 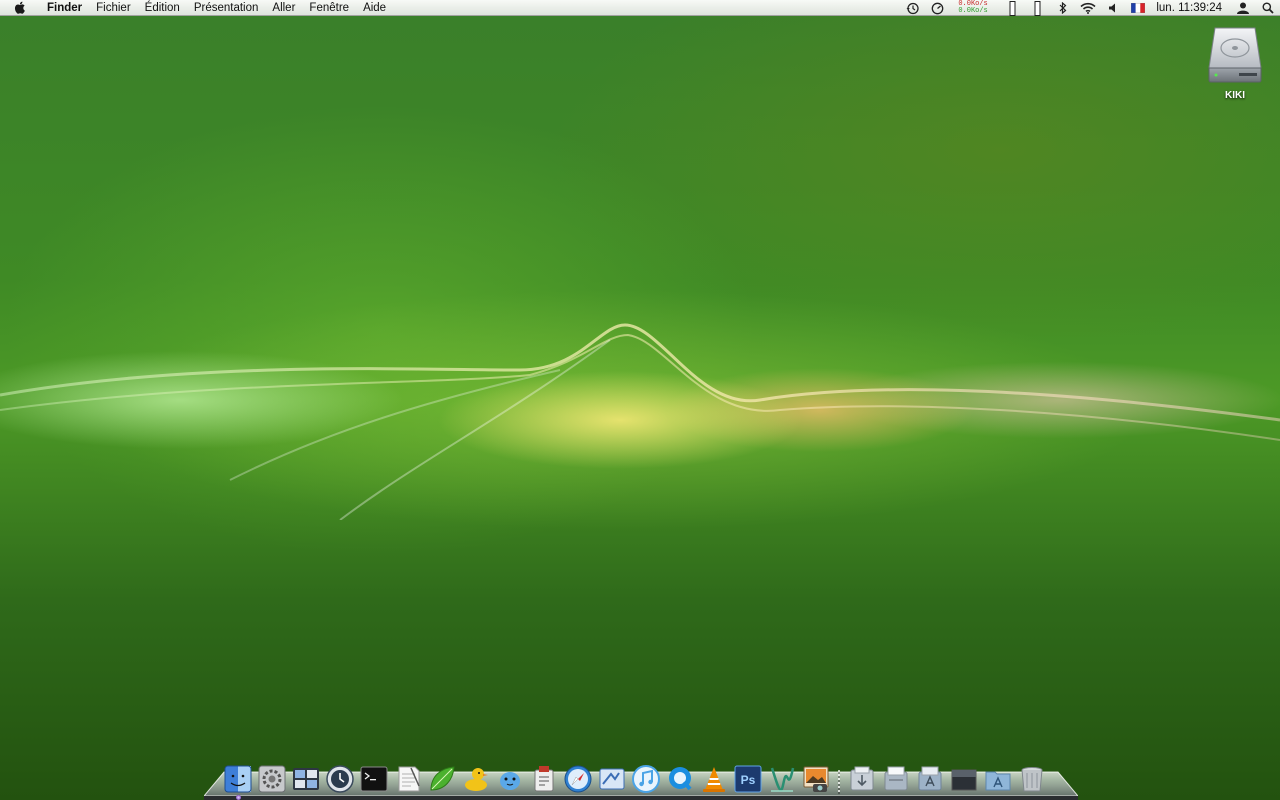 I want to click on svg-text: Ps, so click(x=748, y=780).